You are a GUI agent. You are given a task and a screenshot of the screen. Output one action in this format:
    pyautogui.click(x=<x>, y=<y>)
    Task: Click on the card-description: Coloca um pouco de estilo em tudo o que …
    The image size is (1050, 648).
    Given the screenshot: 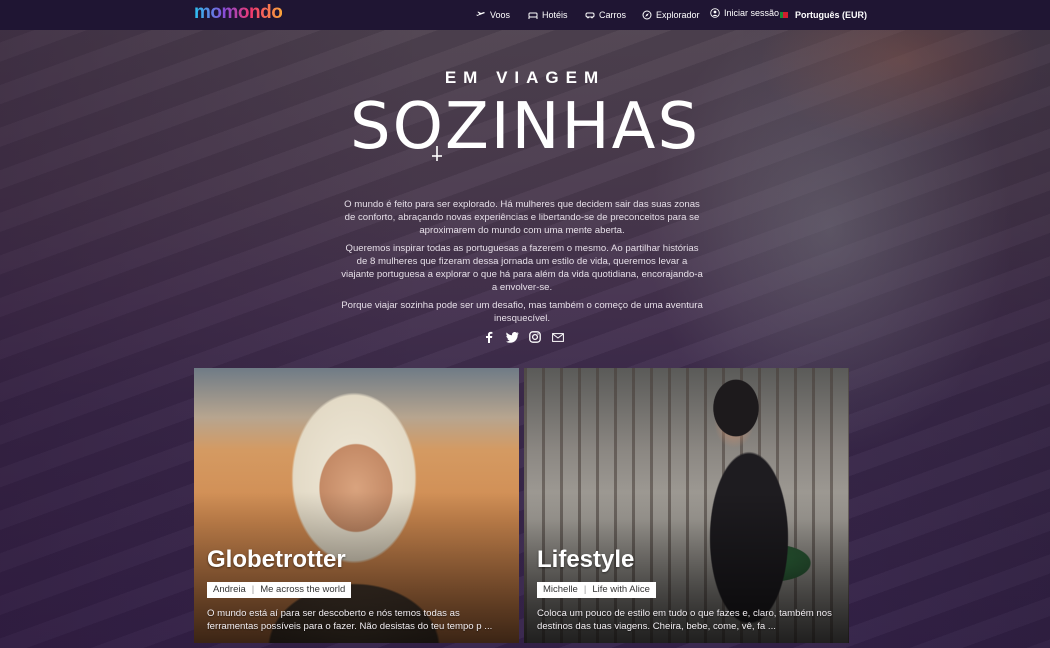 What is the action you would take?
    pyautogui.click(x=684, y=620)
    